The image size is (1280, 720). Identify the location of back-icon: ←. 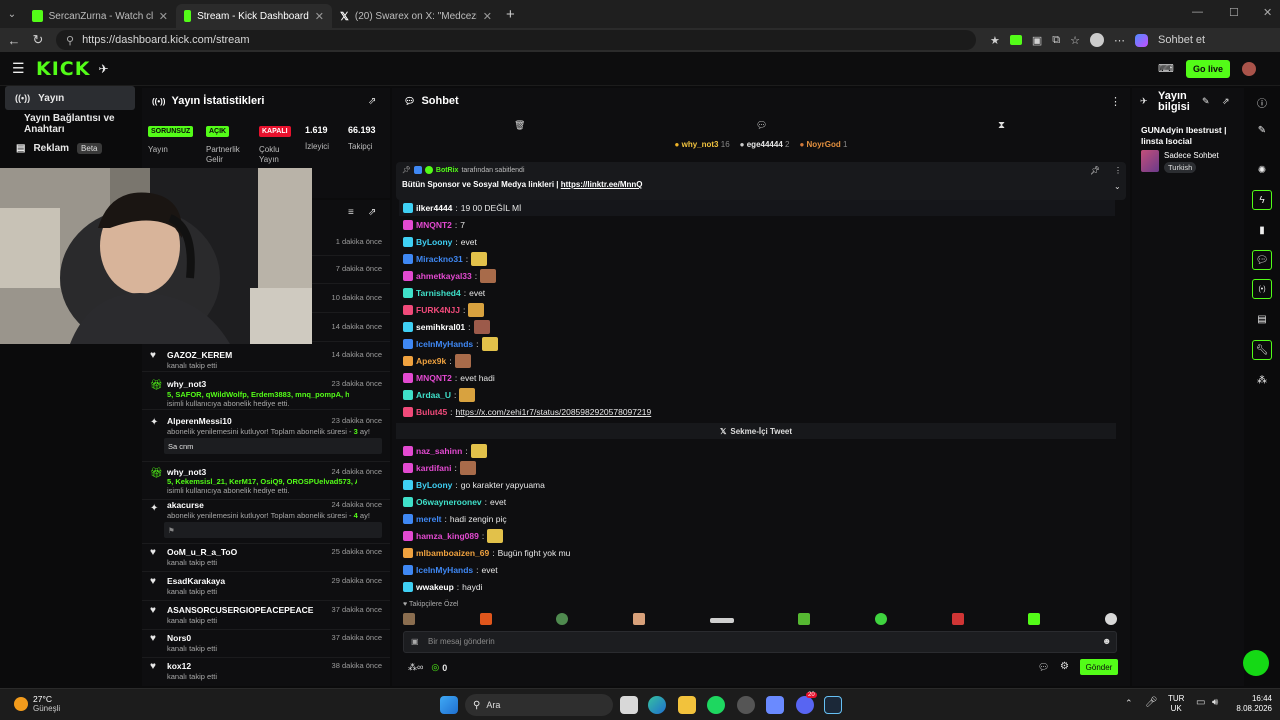
(14, 40).